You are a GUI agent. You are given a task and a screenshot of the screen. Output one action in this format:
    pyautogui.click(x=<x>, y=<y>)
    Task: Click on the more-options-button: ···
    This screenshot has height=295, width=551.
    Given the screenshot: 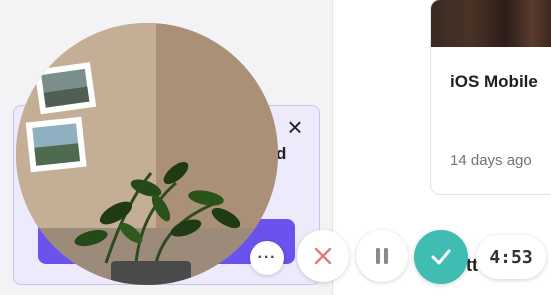 What is the action you would take?
    pyautogui.click(x=267, y=258)
    